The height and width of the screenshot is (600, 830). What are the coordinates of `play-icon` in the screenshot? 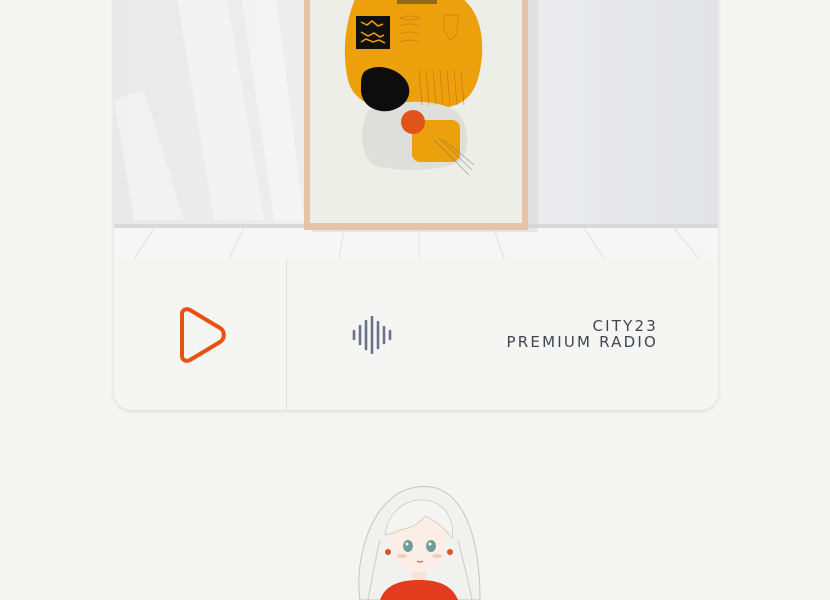 It's located at (200, 335).